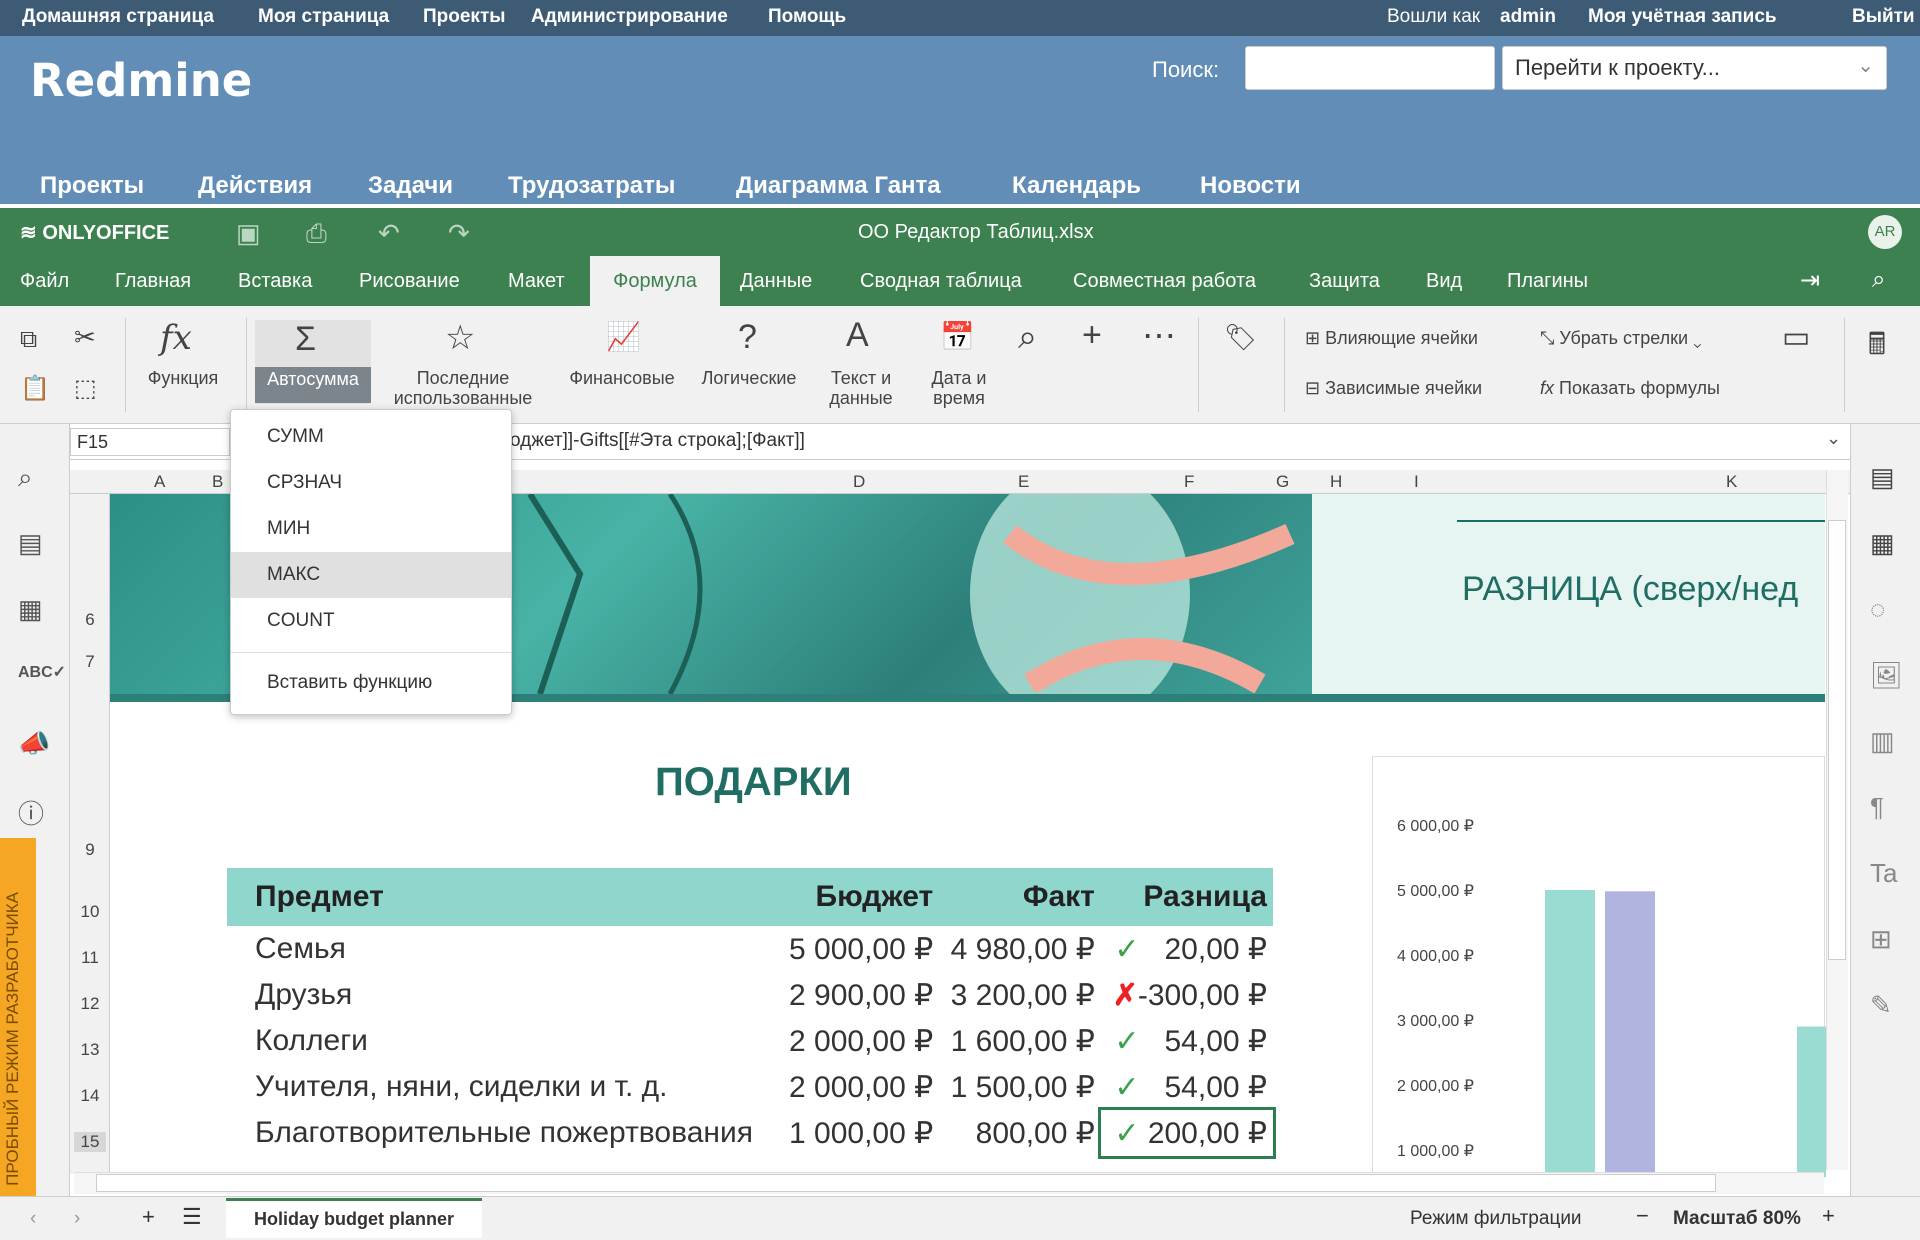 The width and height of the screenshot is (1920, 1240). What do you see at coordinates (807, 17) in the screenshot?
I see `link-help: Помощь` at bounding box center [807, 17].